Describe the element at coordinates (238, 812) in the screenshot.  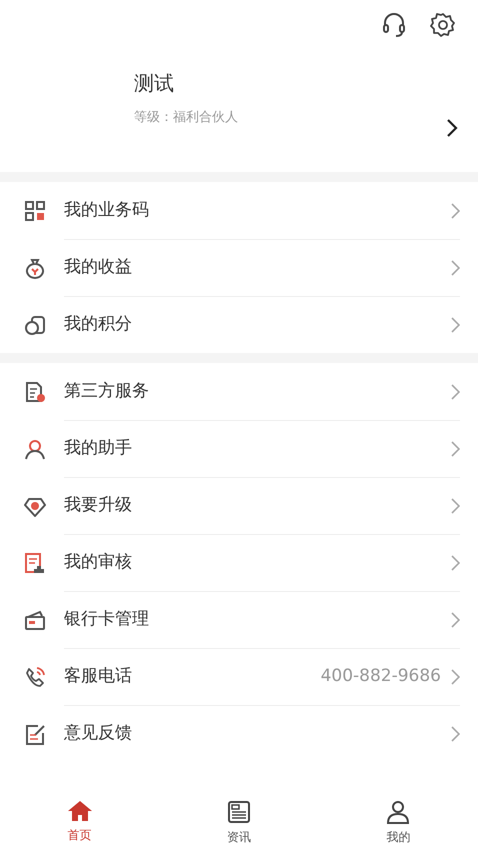
I see `newspaper-icon` at that location.